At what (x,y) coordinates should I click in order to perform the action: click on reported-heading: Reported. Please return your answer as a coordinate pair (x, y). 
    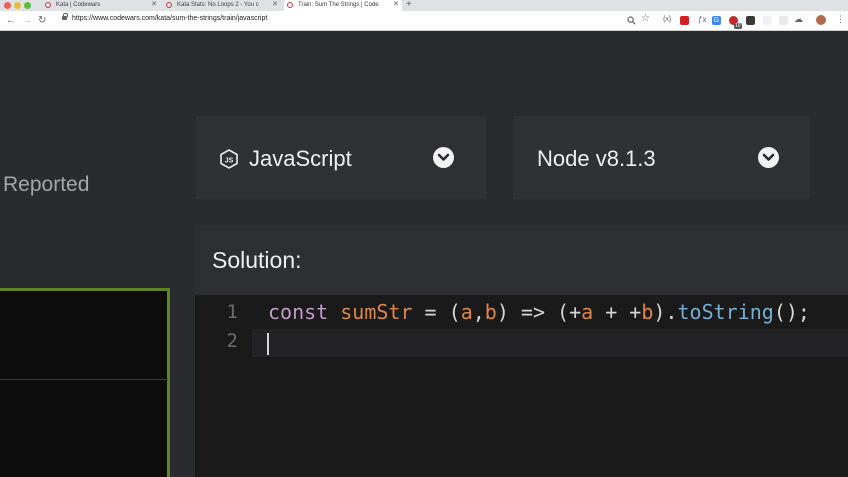
    Looking at the image, I should click on (46, 184).